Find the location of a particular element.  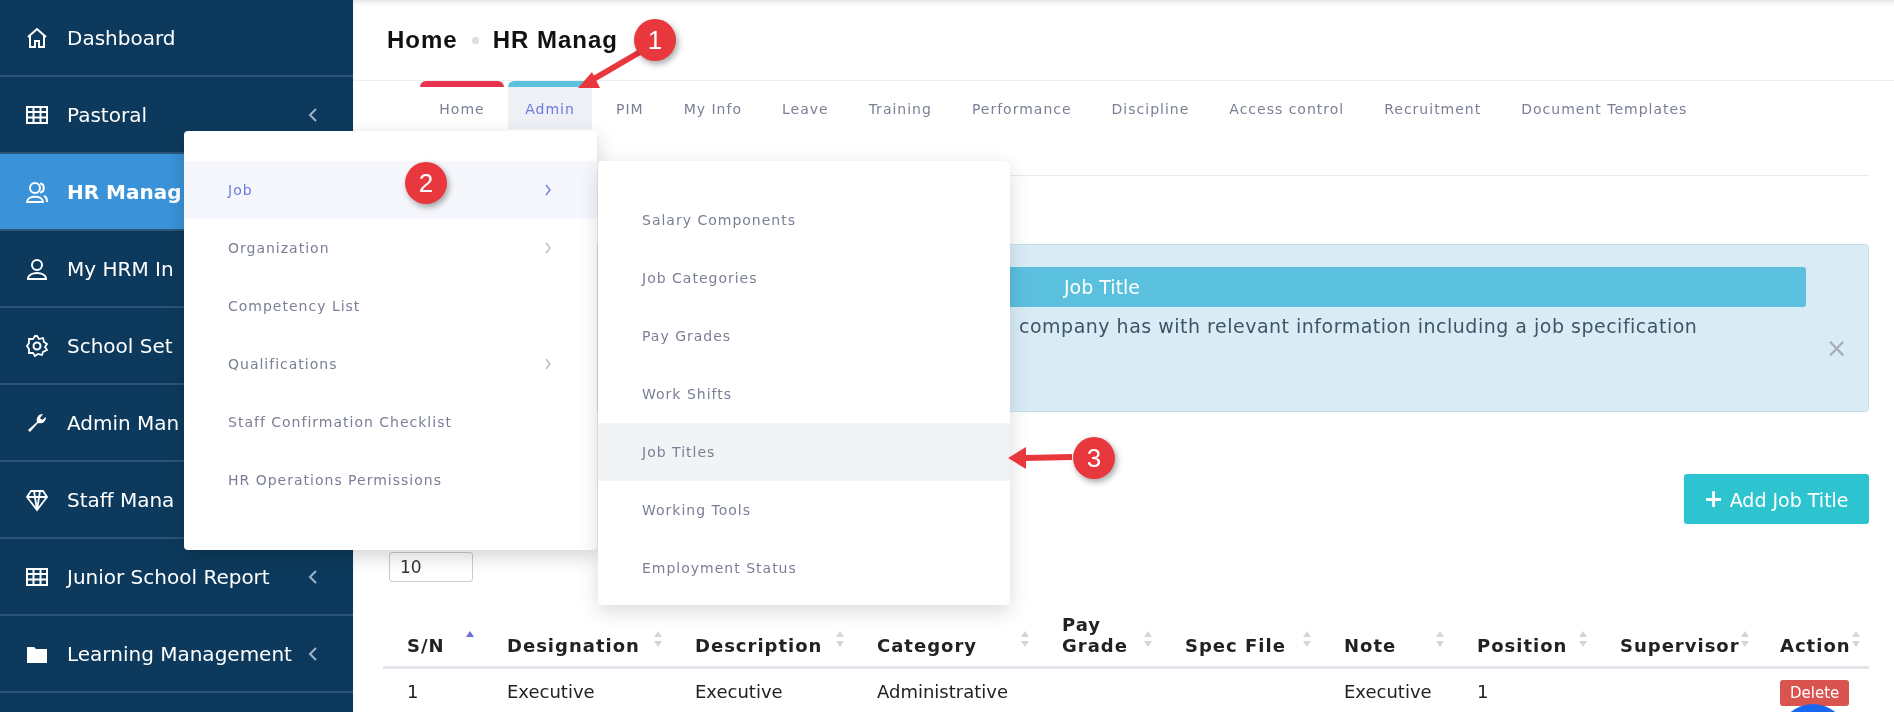

delete-button: Delete is located at coordinates (1815, 693).